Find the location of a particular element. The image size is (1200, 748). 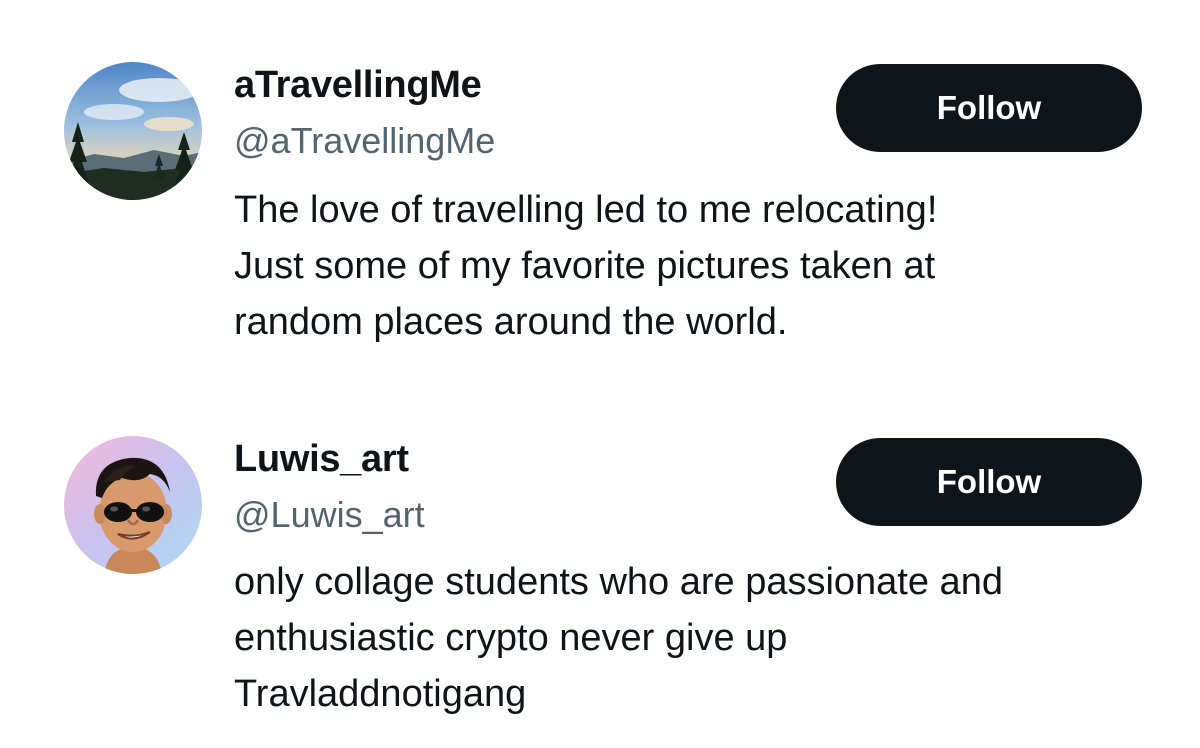

display-name: Luwis_art is located at coordinates (321, 459).